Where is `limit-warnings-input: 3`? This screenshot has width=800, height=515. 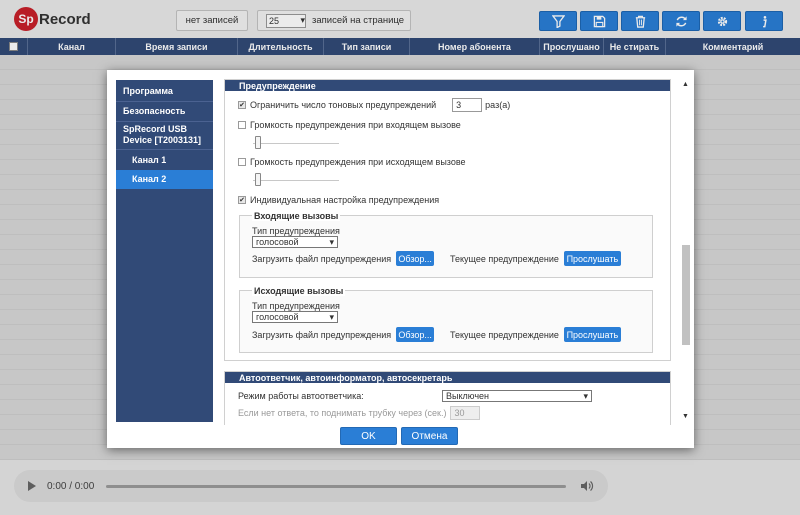
limit-warnings-input: 3 is located at coordinates (467, 105).